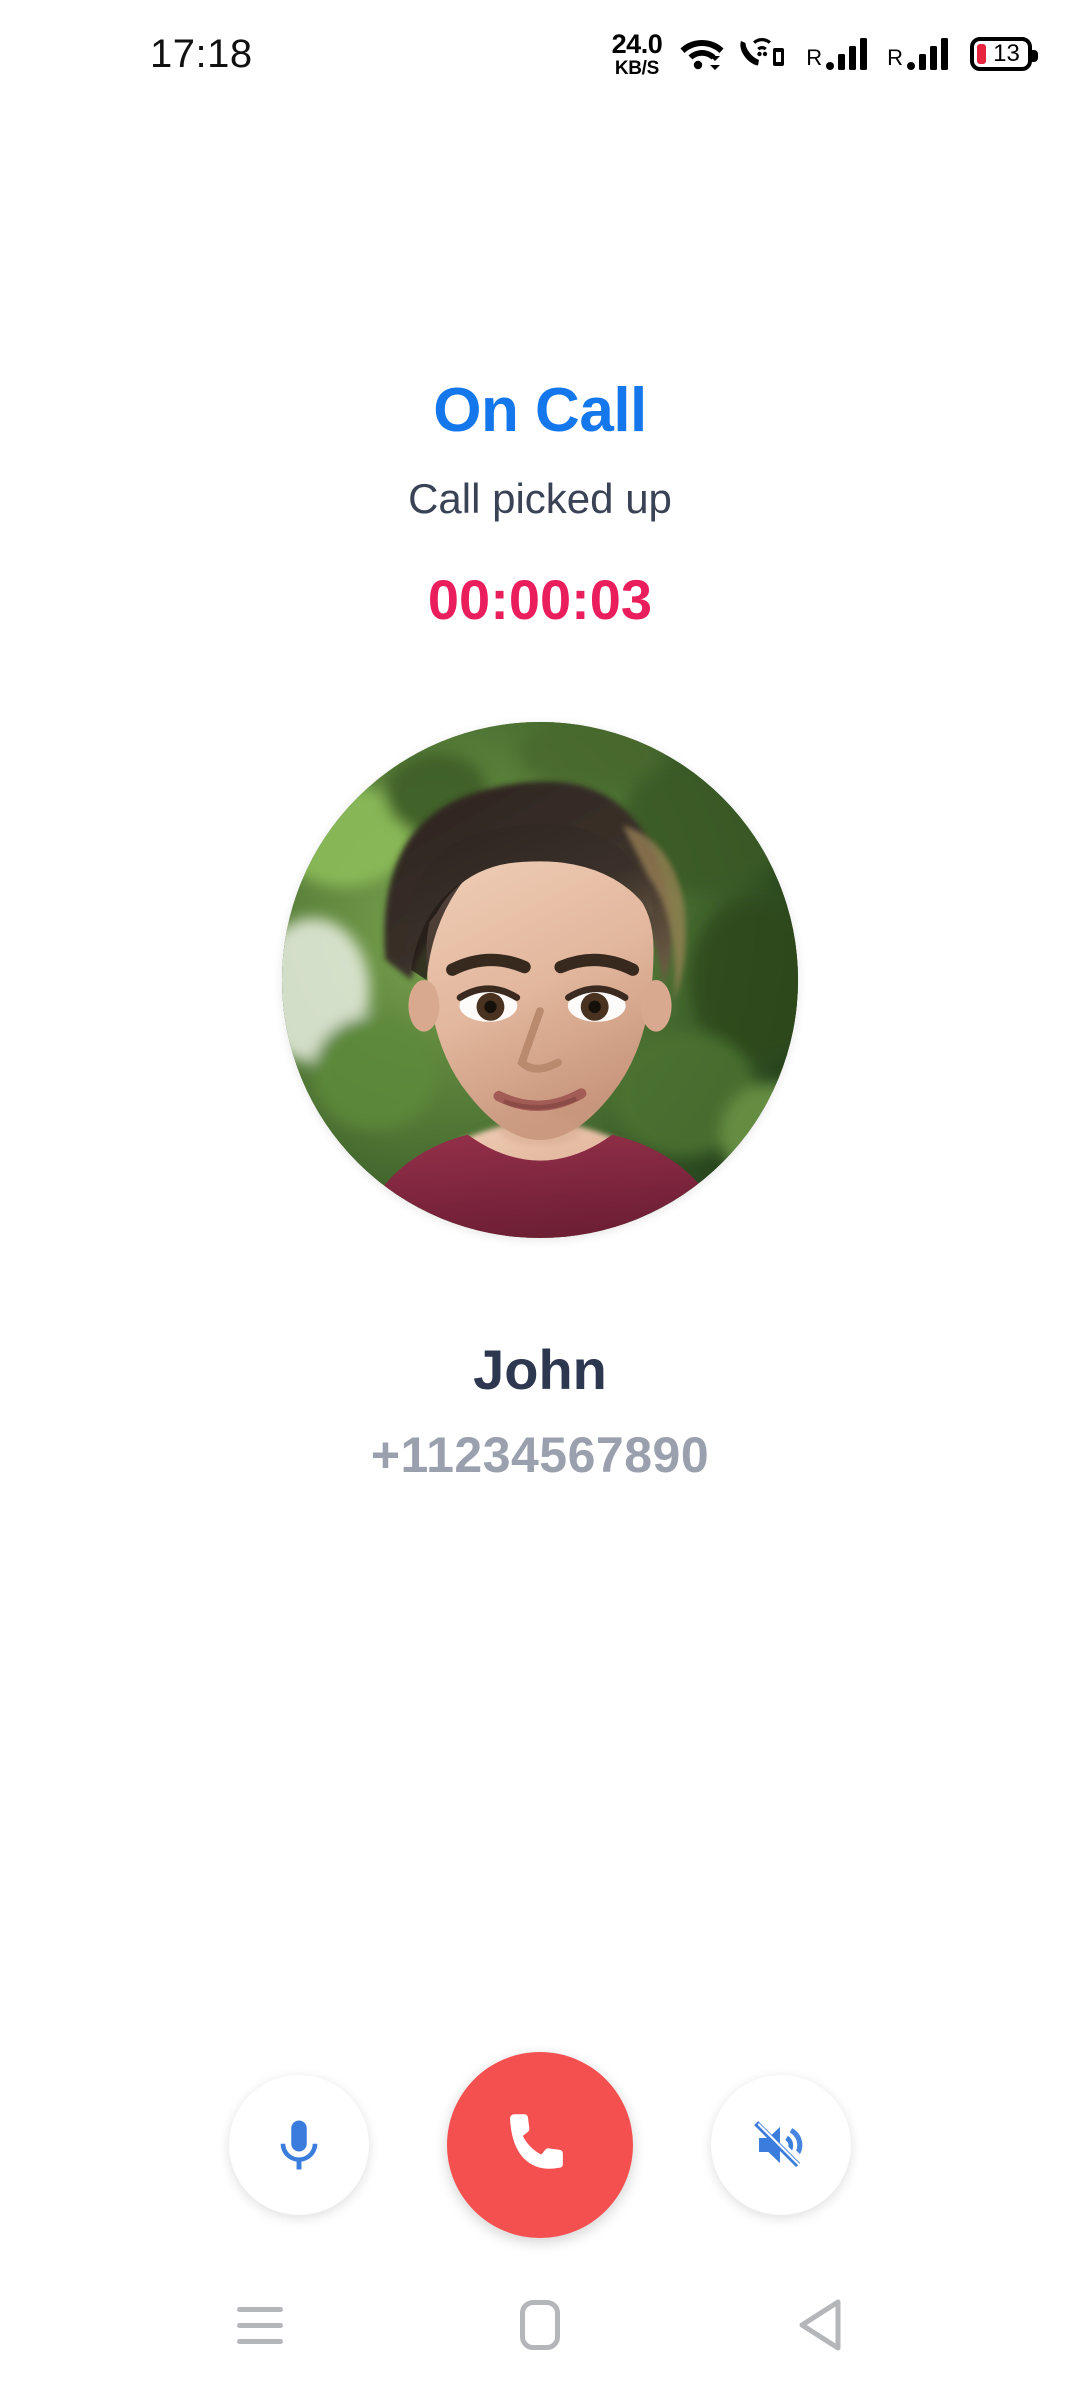  I want to click on network-speed-unit: KB/S, so click(637, 68).